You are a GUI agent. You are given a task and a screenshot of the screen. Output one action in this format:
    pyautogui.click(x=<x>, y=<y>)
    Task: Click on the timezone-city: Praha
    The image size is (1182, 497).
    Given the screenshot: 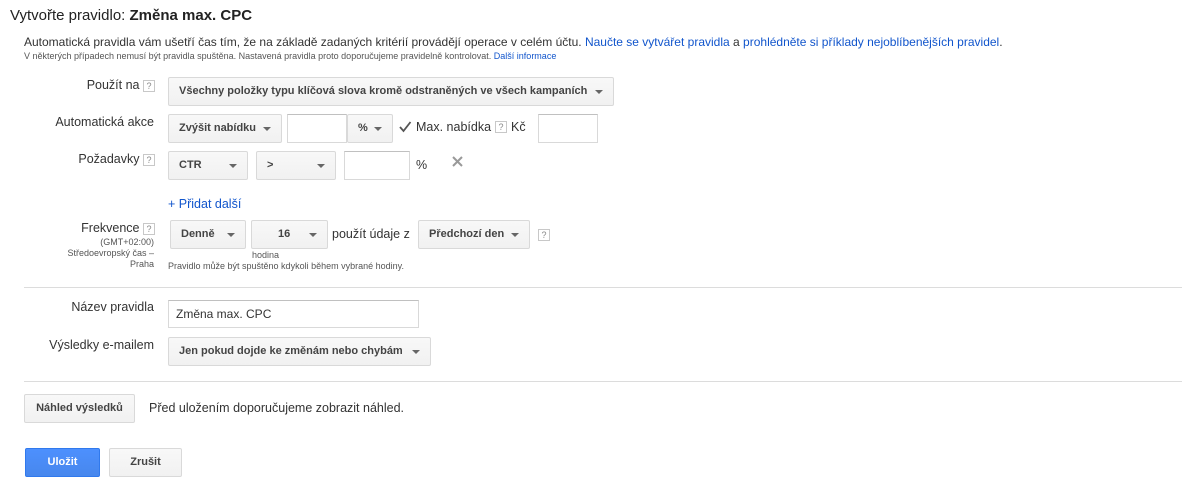 What is the action you would take?
    pyautogui.click(x=141, y=264)
    